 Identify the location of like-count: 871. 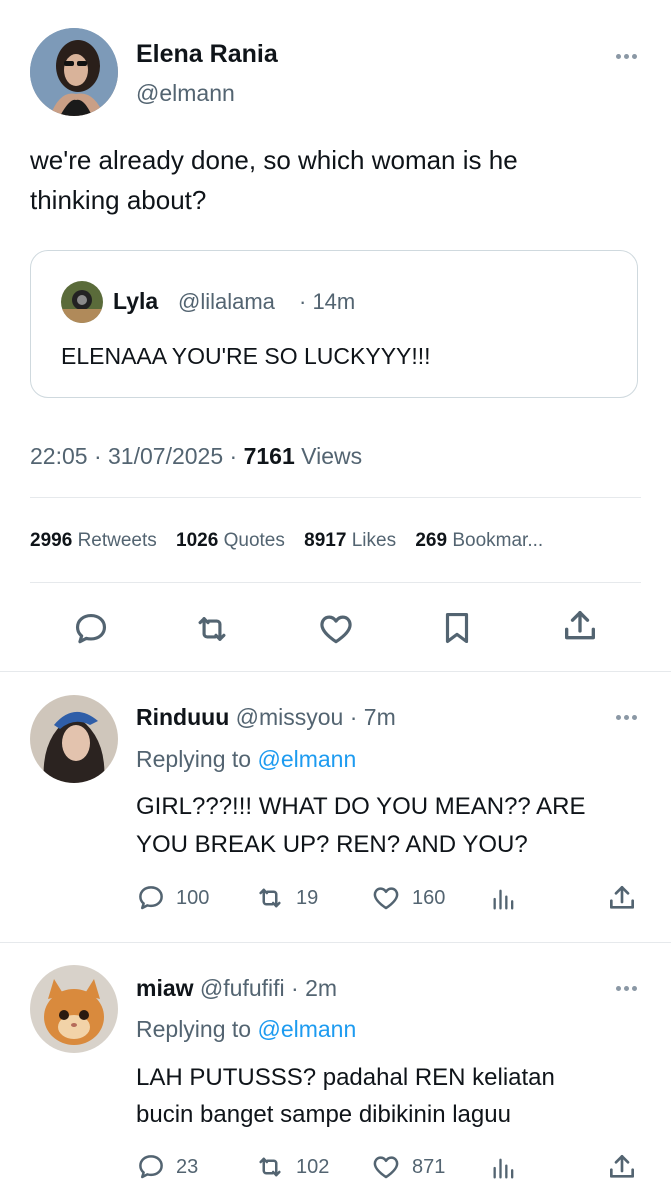
(429, 1166).